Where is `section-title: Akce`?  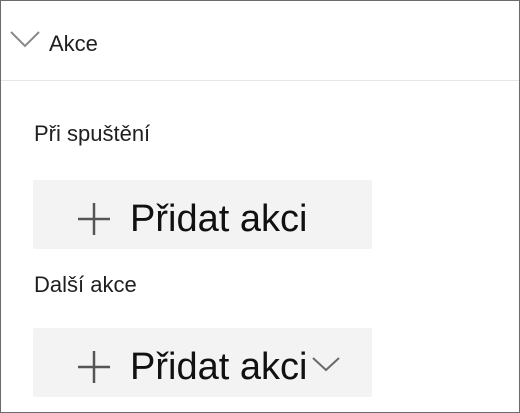
section-title: Akce is located at coordinates (73, 43).